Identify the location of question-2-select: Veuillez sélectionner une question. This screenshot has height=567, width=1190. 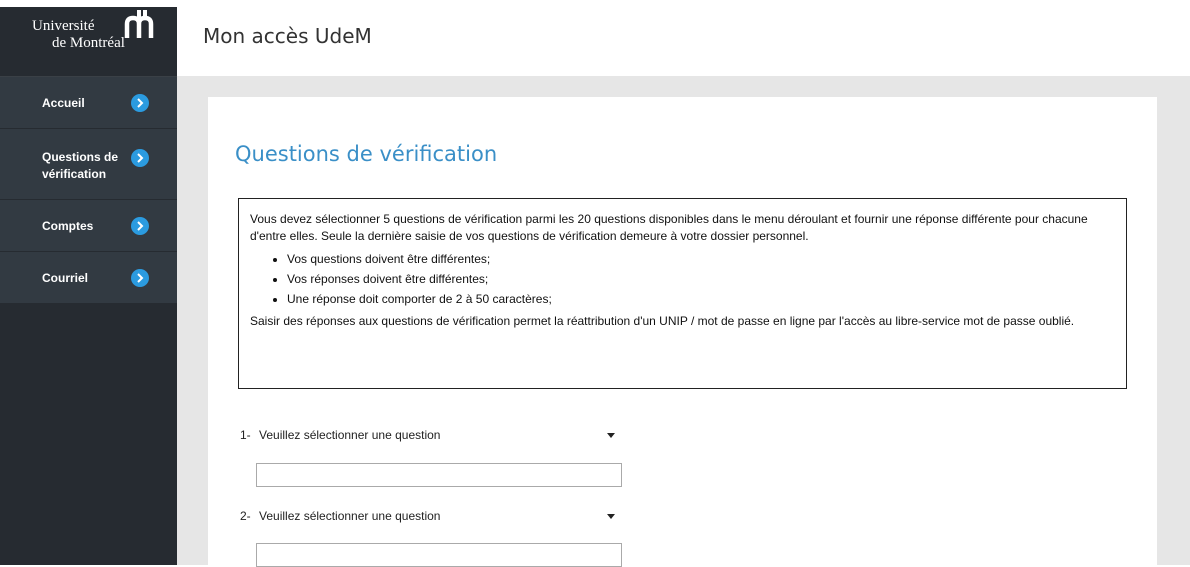
(439, 516).